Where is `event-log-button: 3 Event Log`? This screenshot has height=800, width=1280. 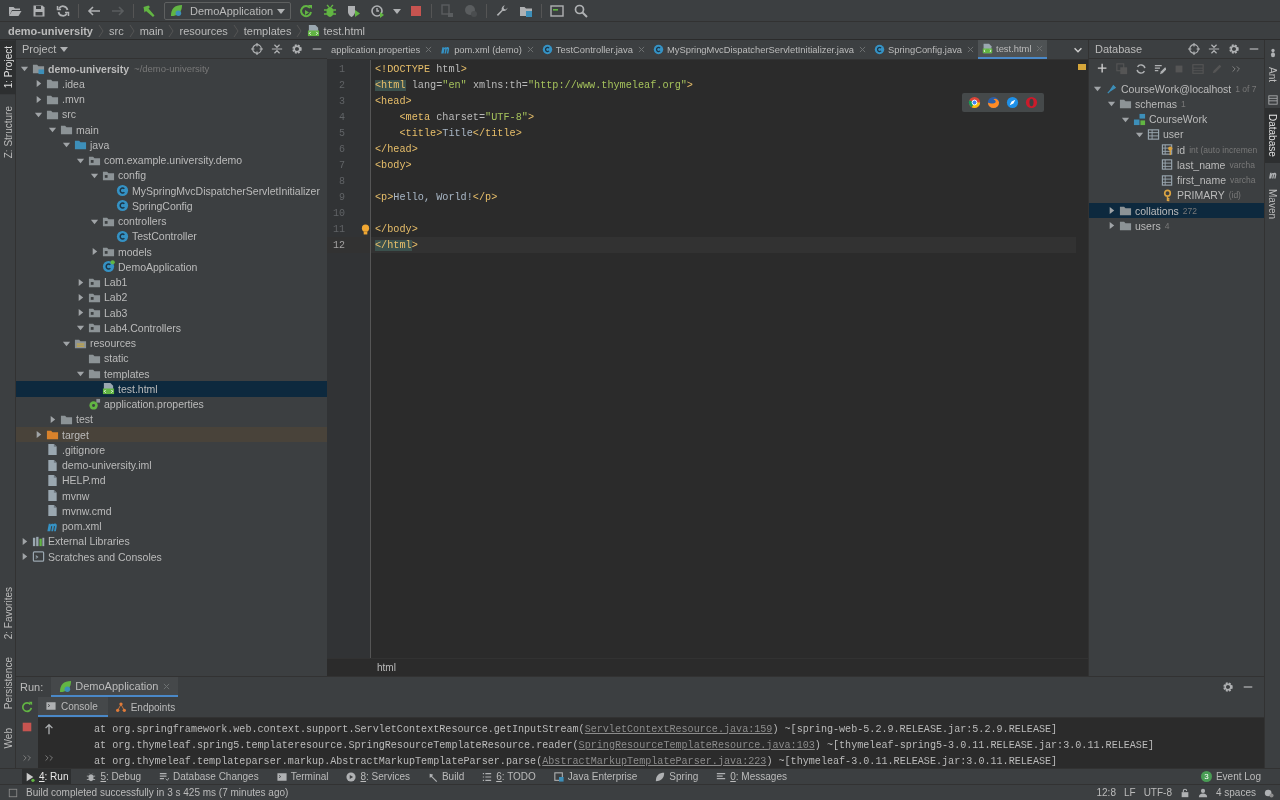 event-log-button: 3 Event Log is located at coordinates (1230, 776).